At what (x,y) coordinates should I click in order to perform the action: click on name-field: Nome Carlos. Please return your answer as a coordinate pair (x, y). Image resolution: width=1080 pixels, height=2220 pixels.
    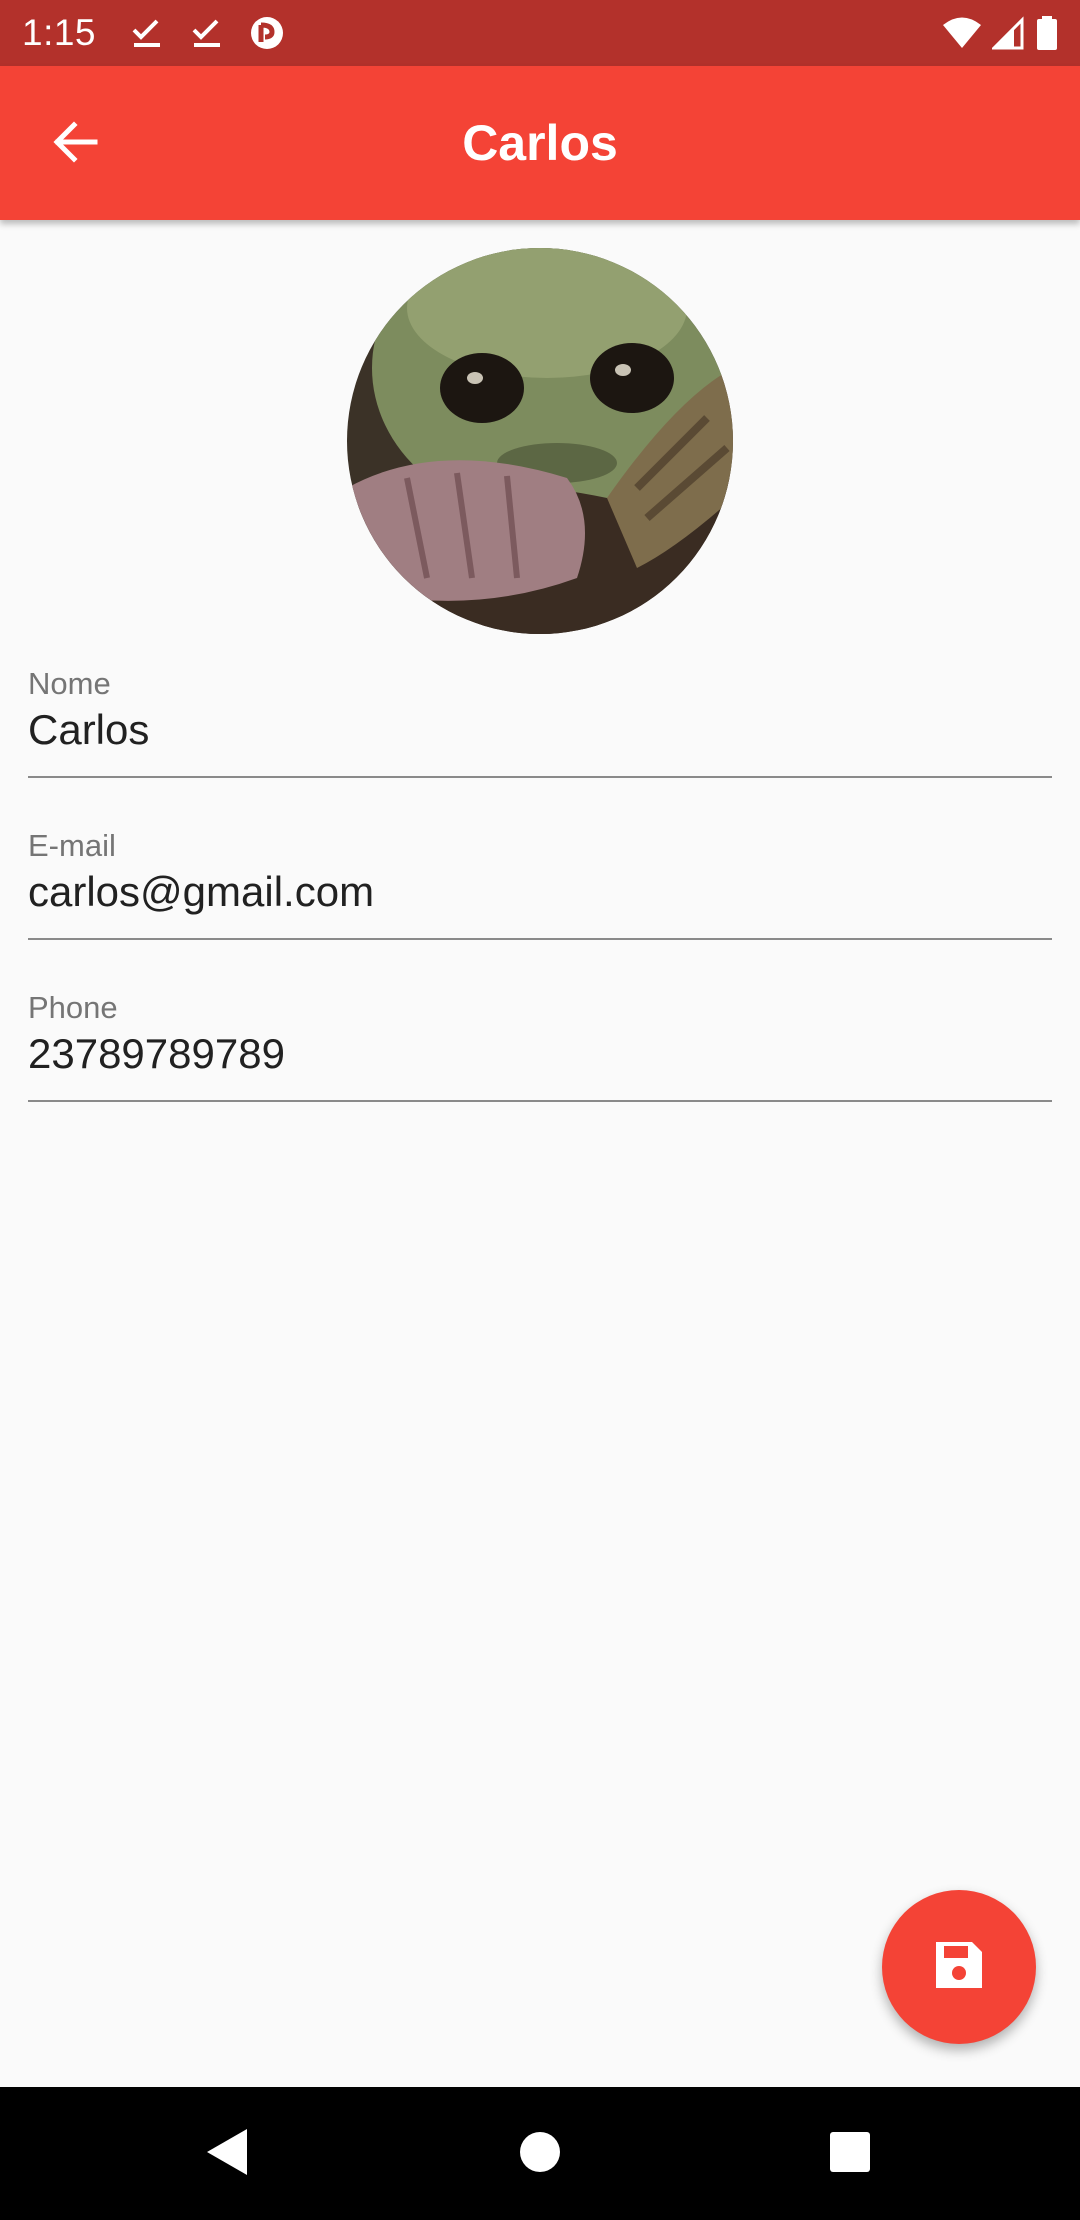
    Looking at the image, I should click on (540, 722).